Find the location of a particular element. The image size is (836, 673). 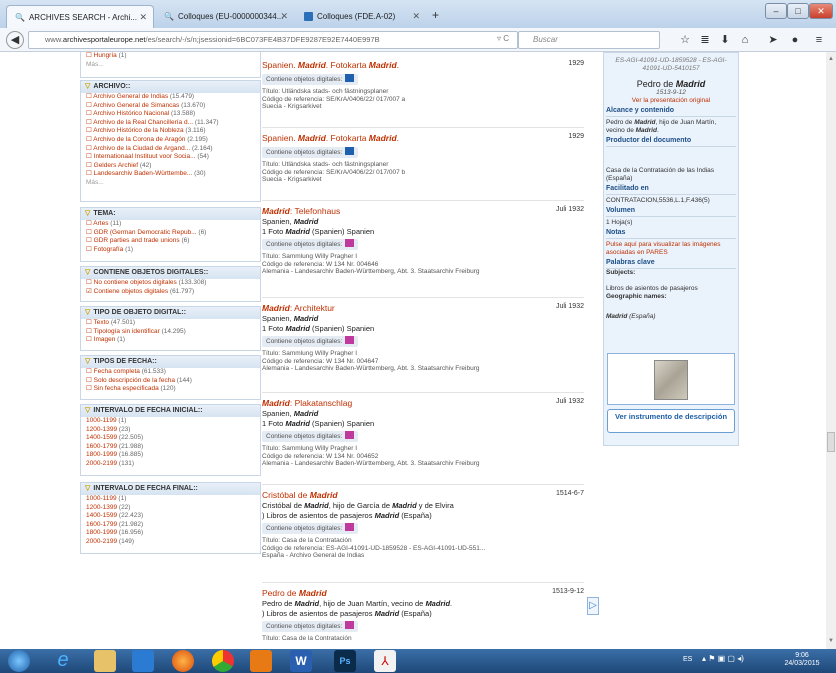

facet-item: ☐ Artes (11) is located at coordinates (170, 224).